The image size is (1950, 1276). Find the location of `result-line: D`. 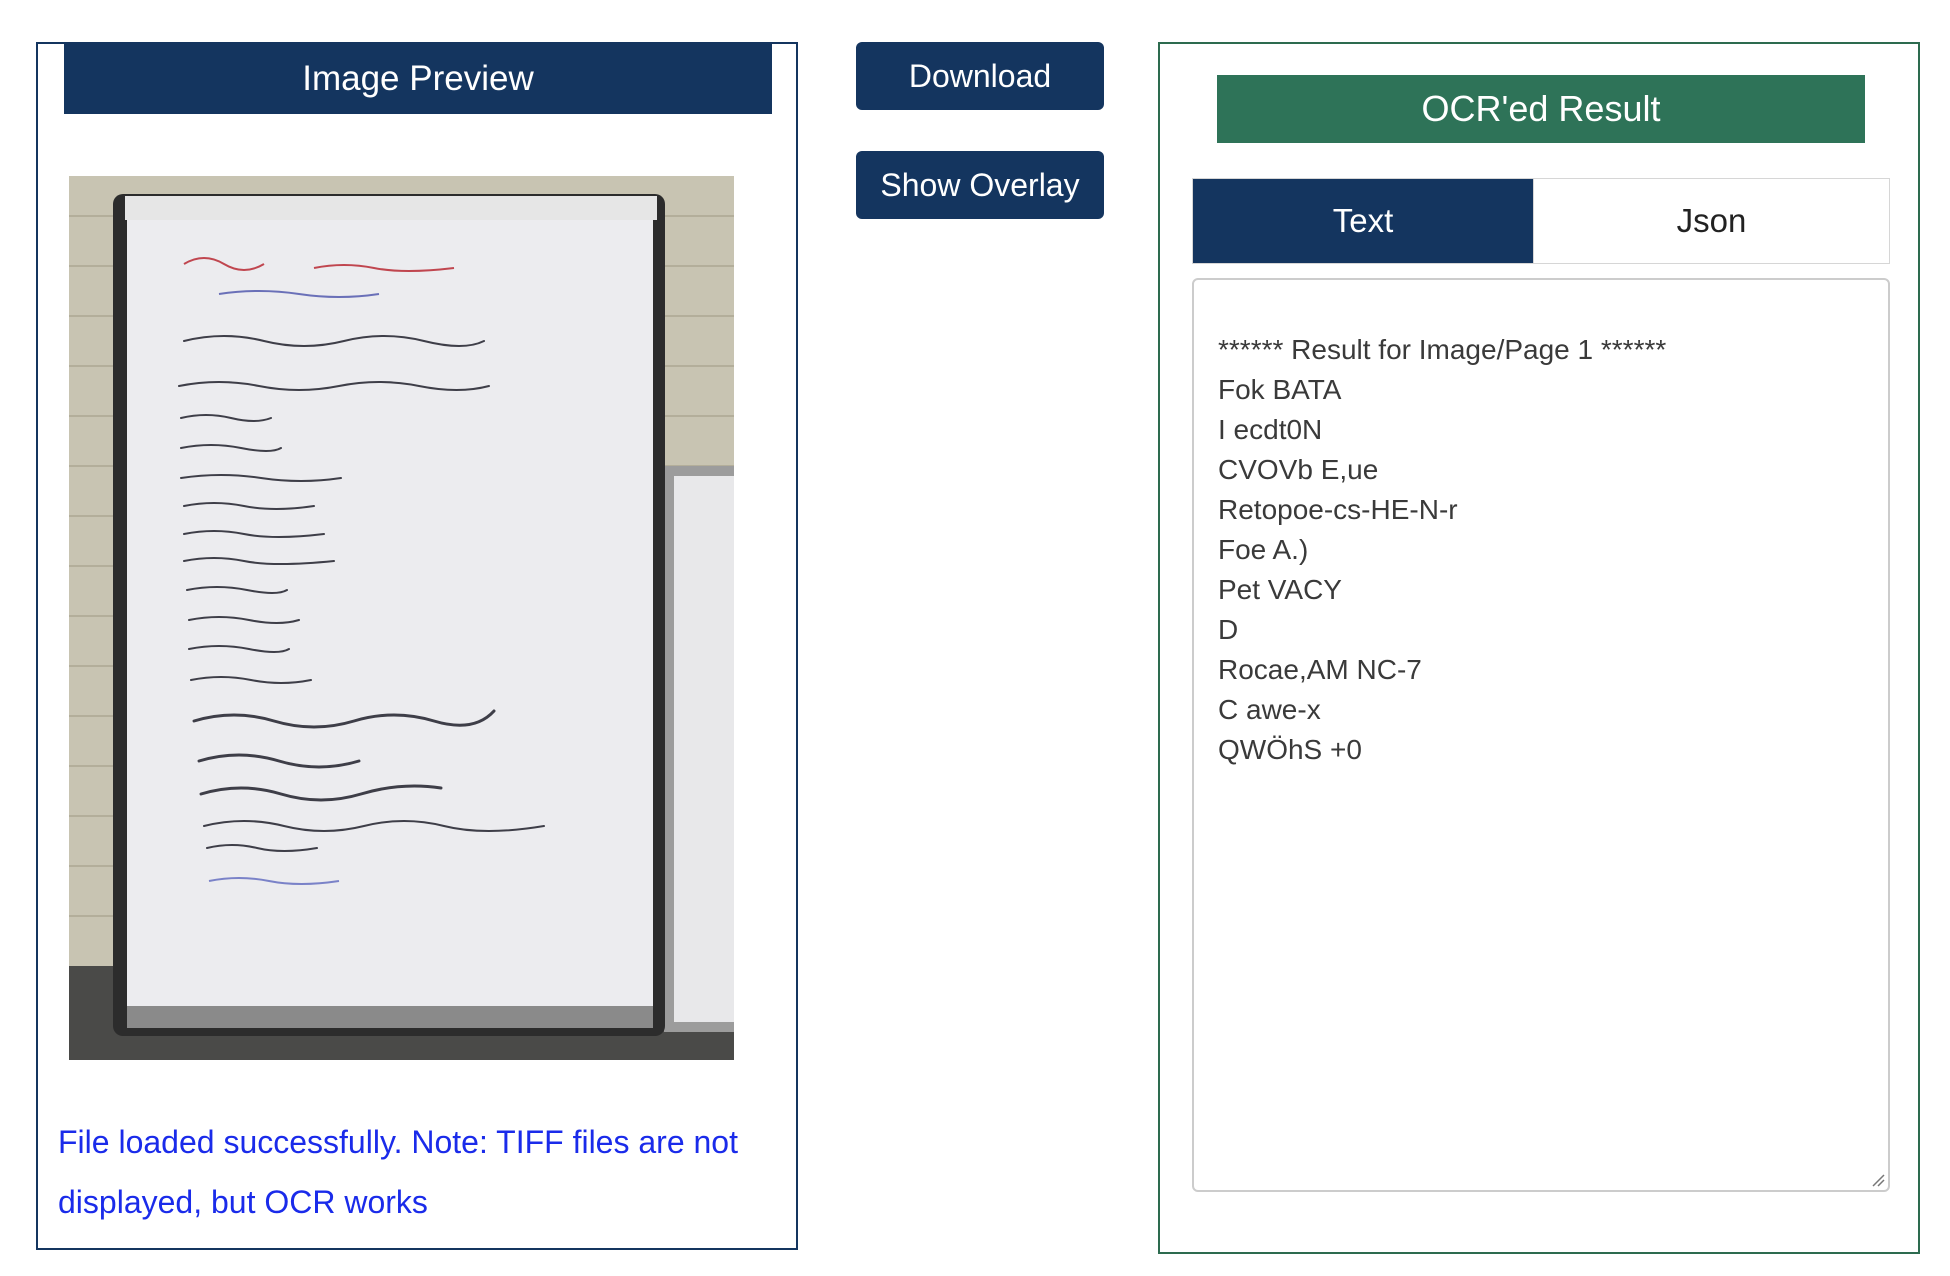

result-line: D is located at coordinates (1228, 629).